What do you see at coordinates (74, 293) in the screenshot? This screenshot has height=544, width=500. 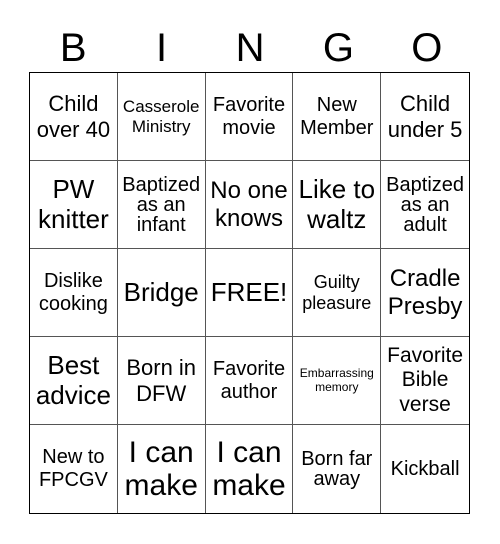 I see `bingo-cell: Dislike cooking` at bounding box center [74, 293].